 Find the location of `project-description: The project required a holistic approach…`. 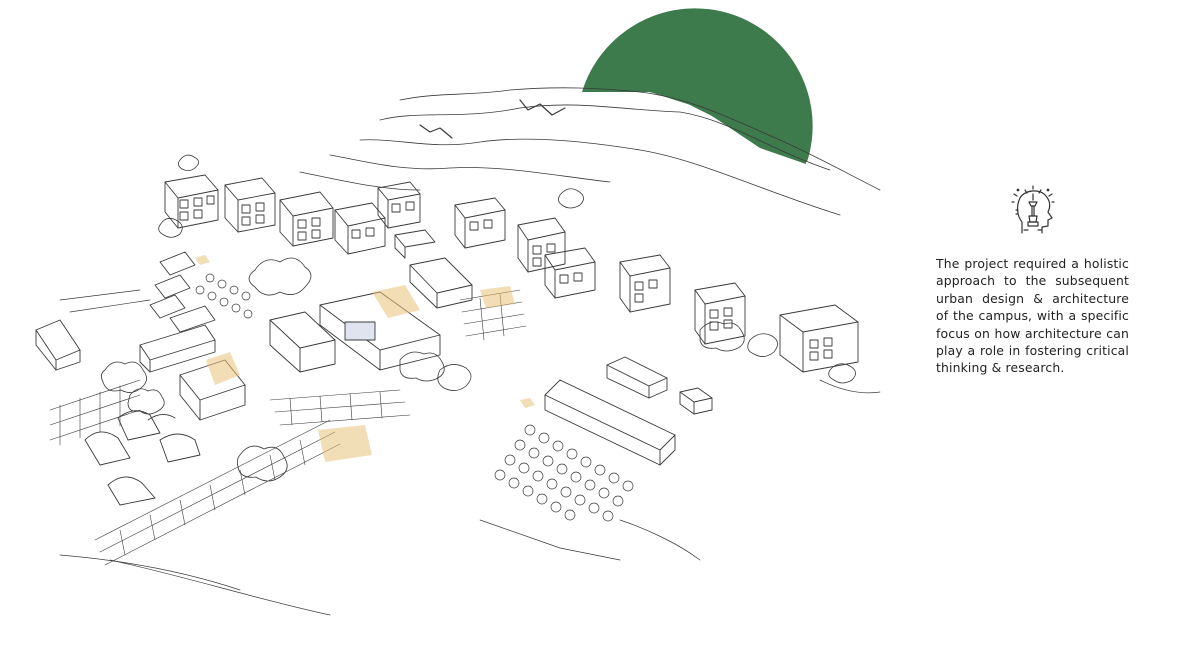

project-description: The project required a holistic approach… is located at coordinates (1032, 316).